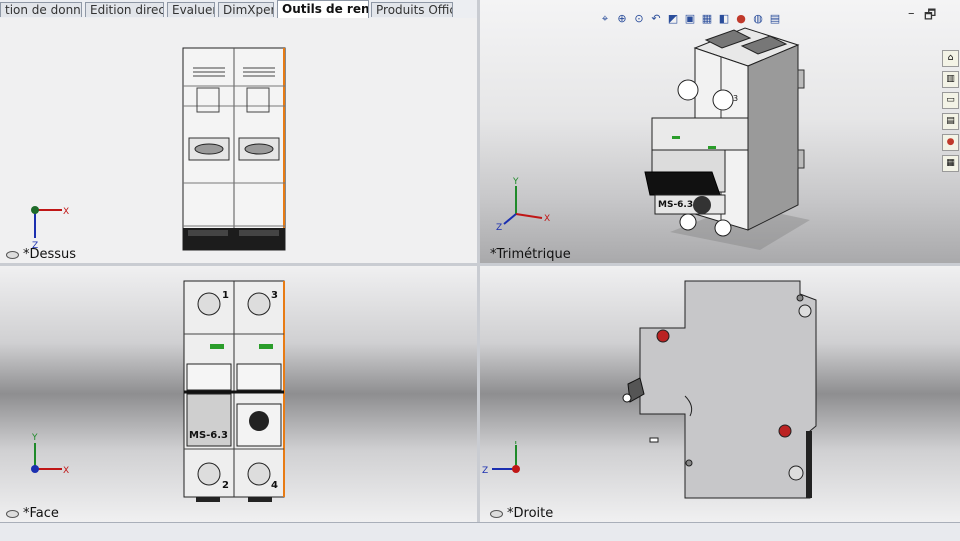 The image size is (960, 541). I want to click on design-library-icon: ▥, so click(950, 79).